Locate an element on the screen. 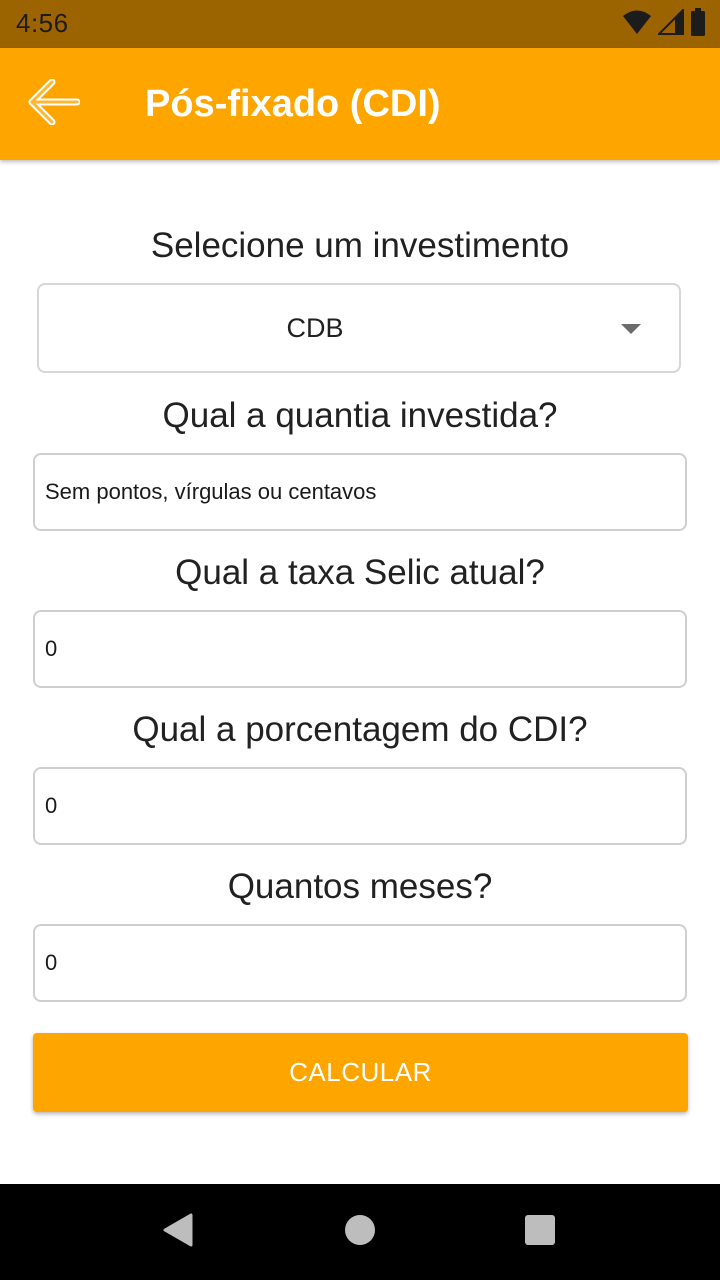  home-circle-icon is located at coordinates (360, 1232).